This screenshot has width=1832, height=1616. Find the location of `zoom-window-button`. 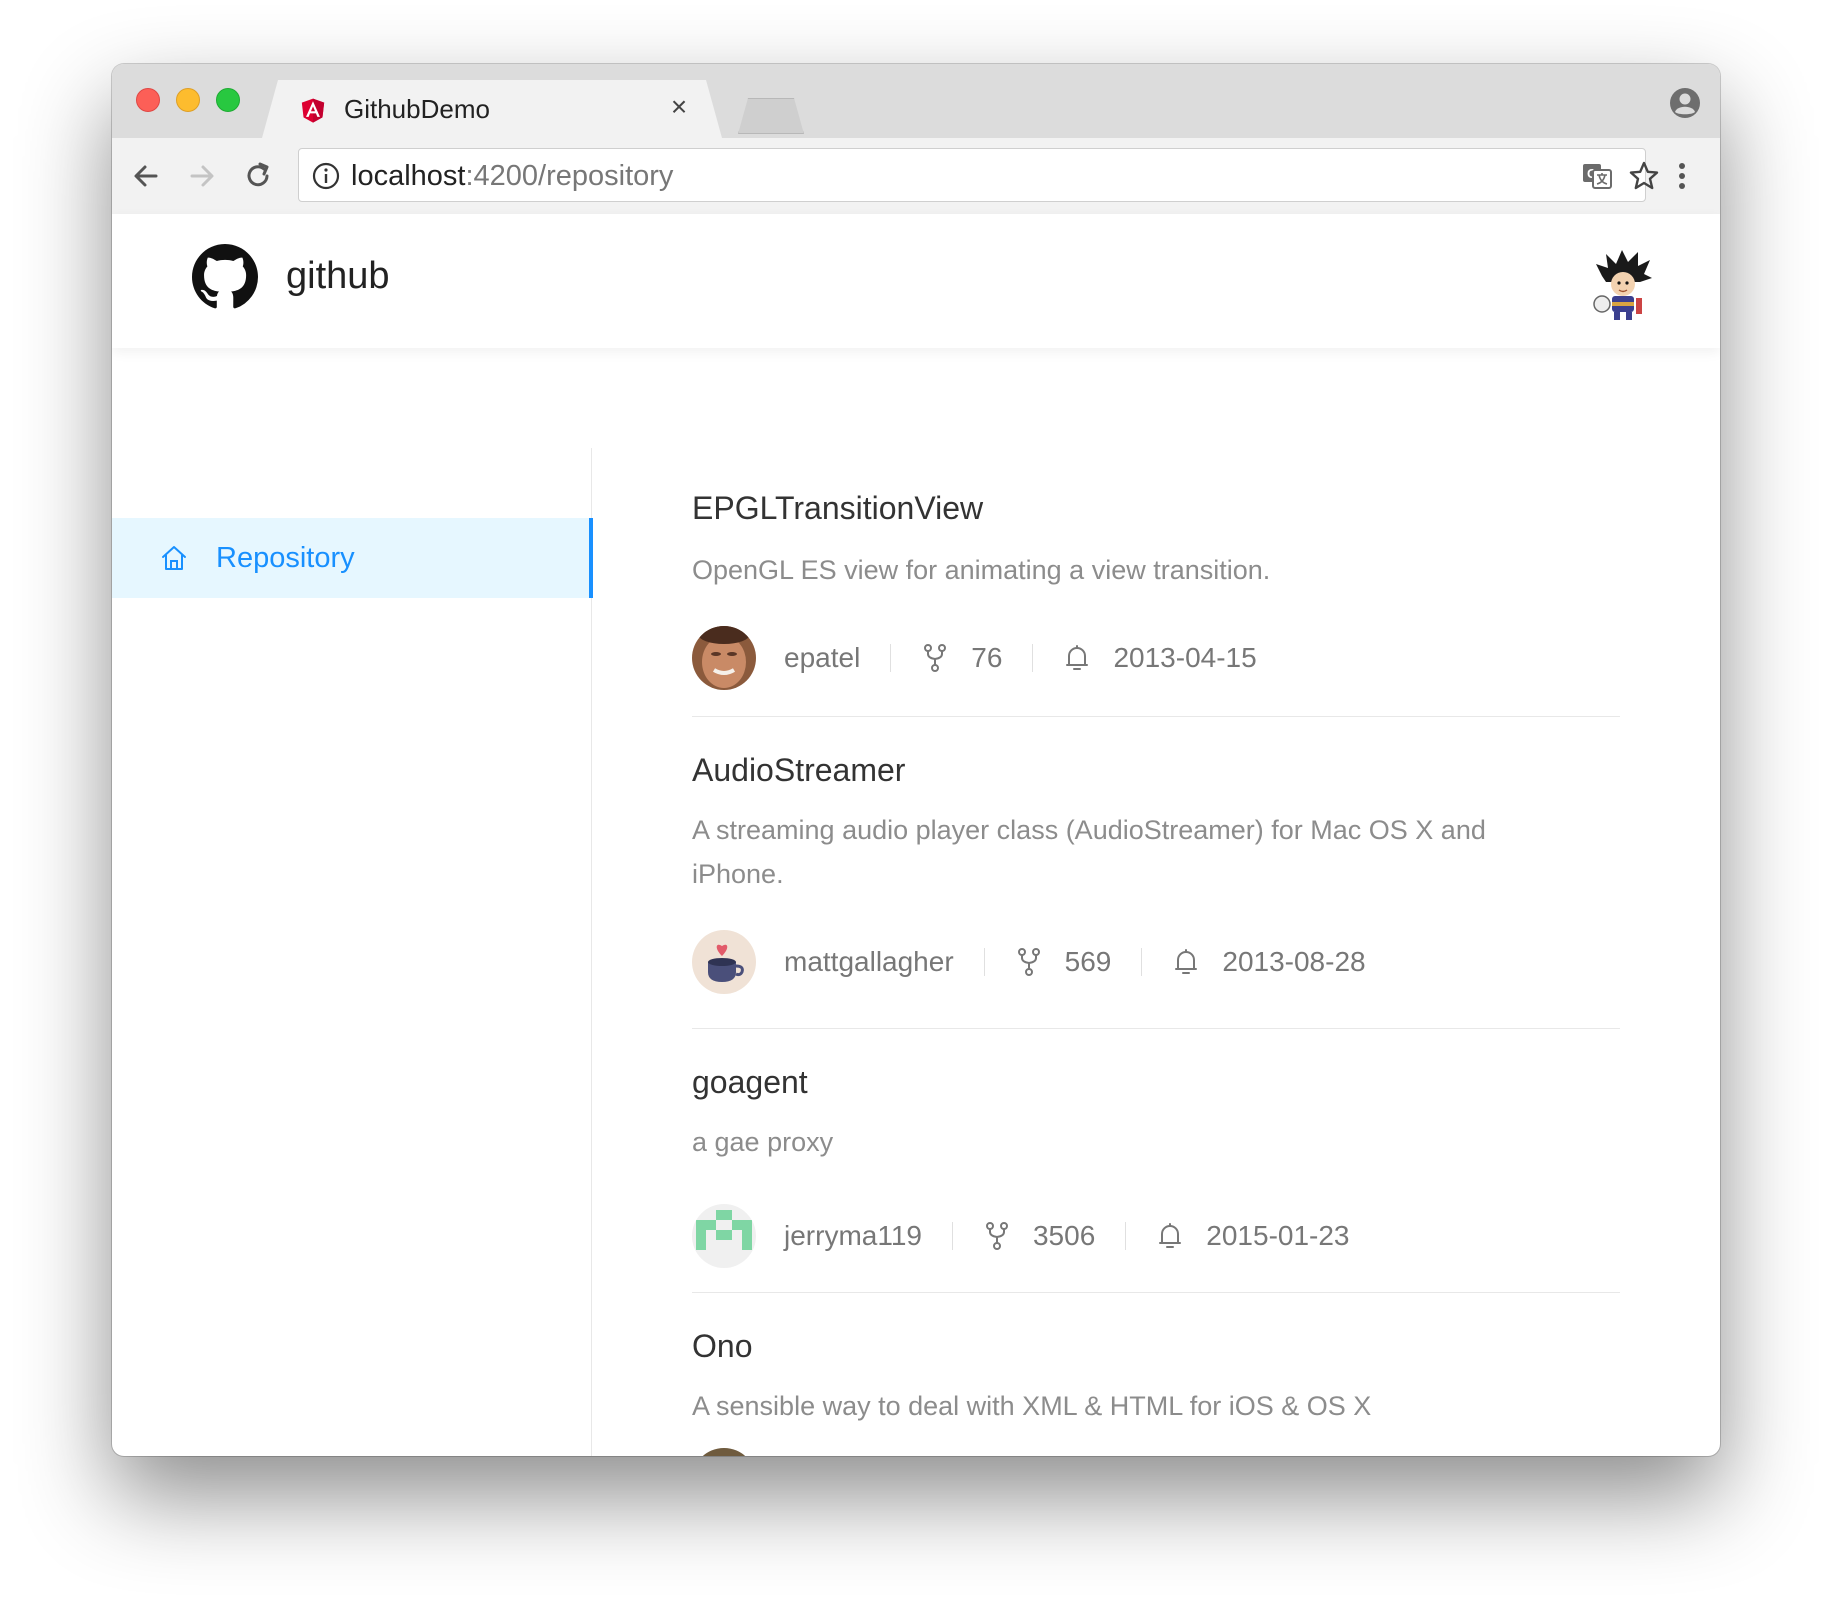

zoom-window-button is located at coordinates (228, 100).